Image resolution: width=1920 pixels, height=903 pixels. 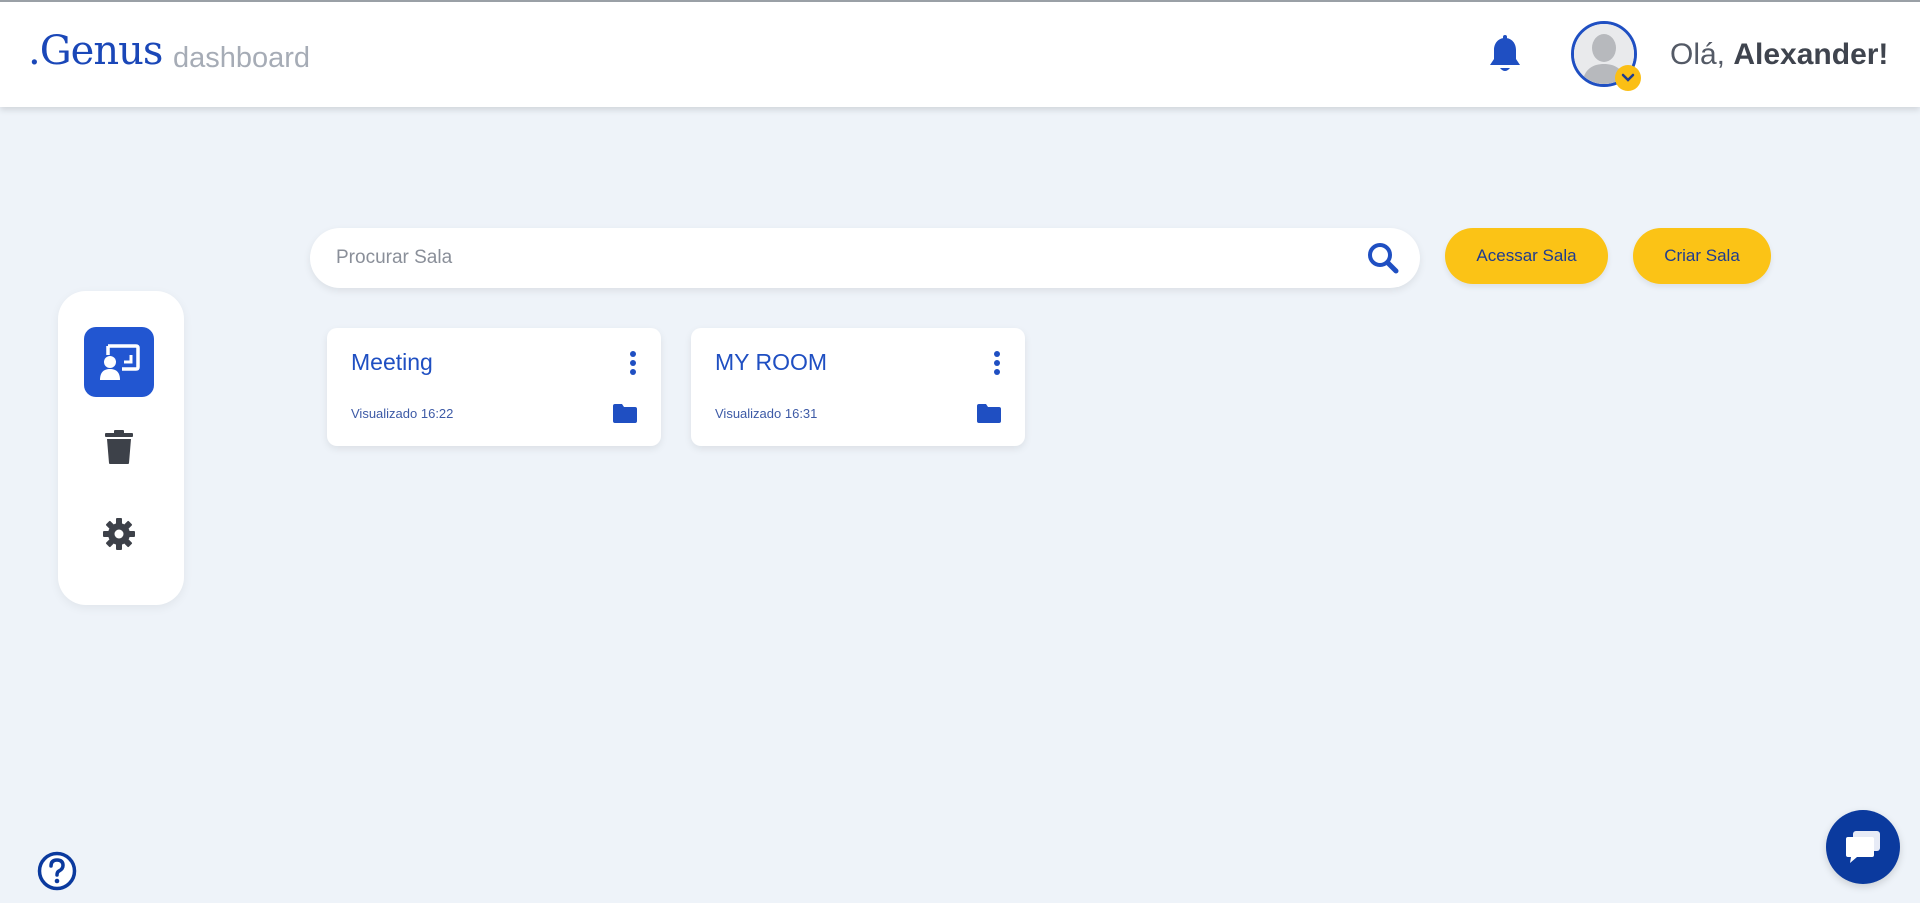 I want to click on sidebar, so click(x=121, y=448).